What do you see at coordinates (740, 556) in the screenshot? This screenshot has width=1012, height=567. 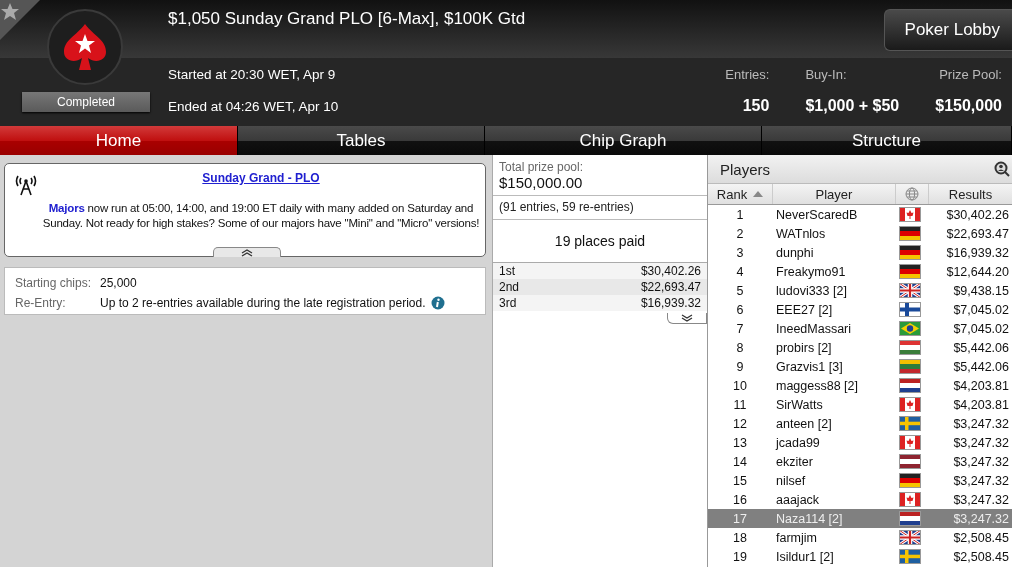 I see `rank-cell-text: 19` at bounding box center [740, 556].